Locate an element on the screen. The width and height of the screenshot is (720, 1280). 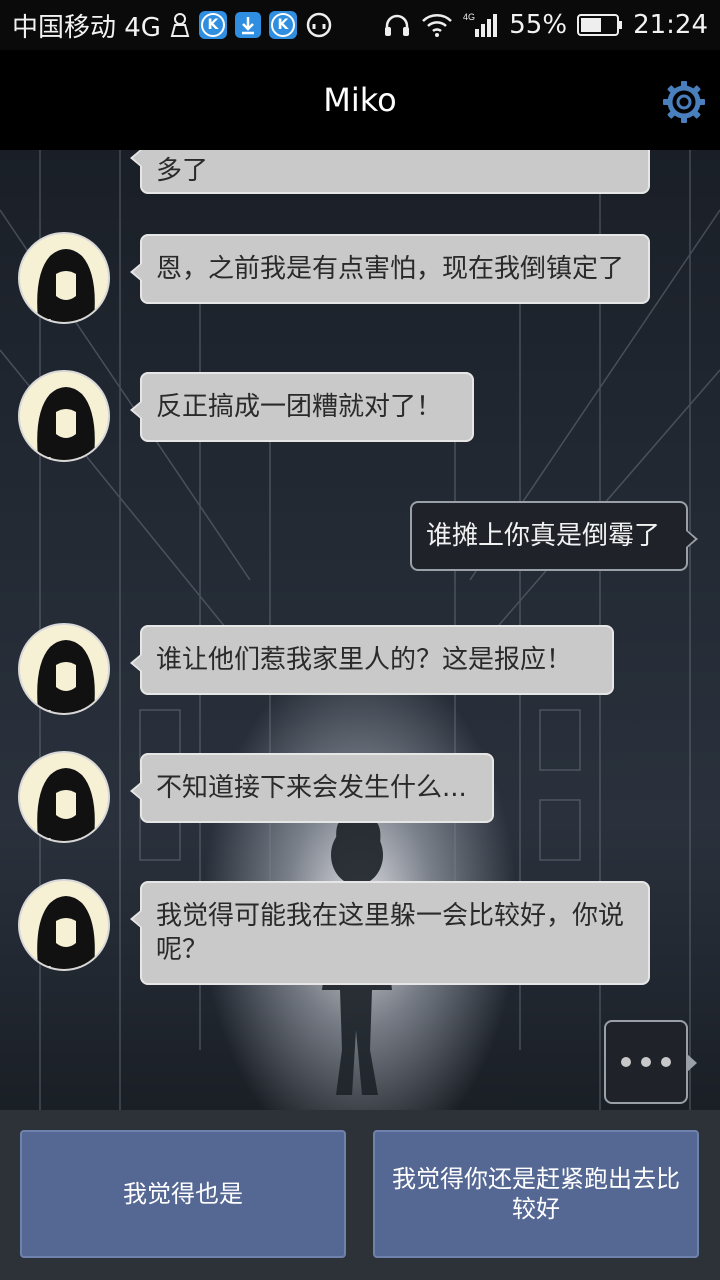
gear-icon is located at coordinates (684, 102).